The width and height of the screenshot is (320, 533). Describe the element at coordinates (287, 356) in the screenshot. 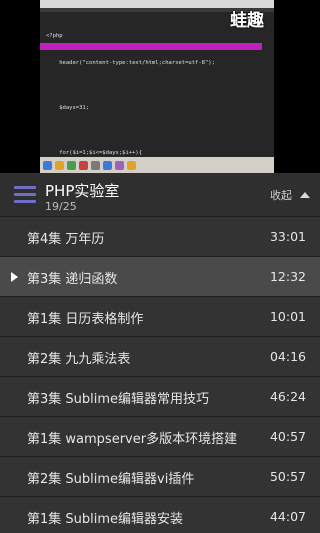

I see `episode-duration: 04:16` at that location.